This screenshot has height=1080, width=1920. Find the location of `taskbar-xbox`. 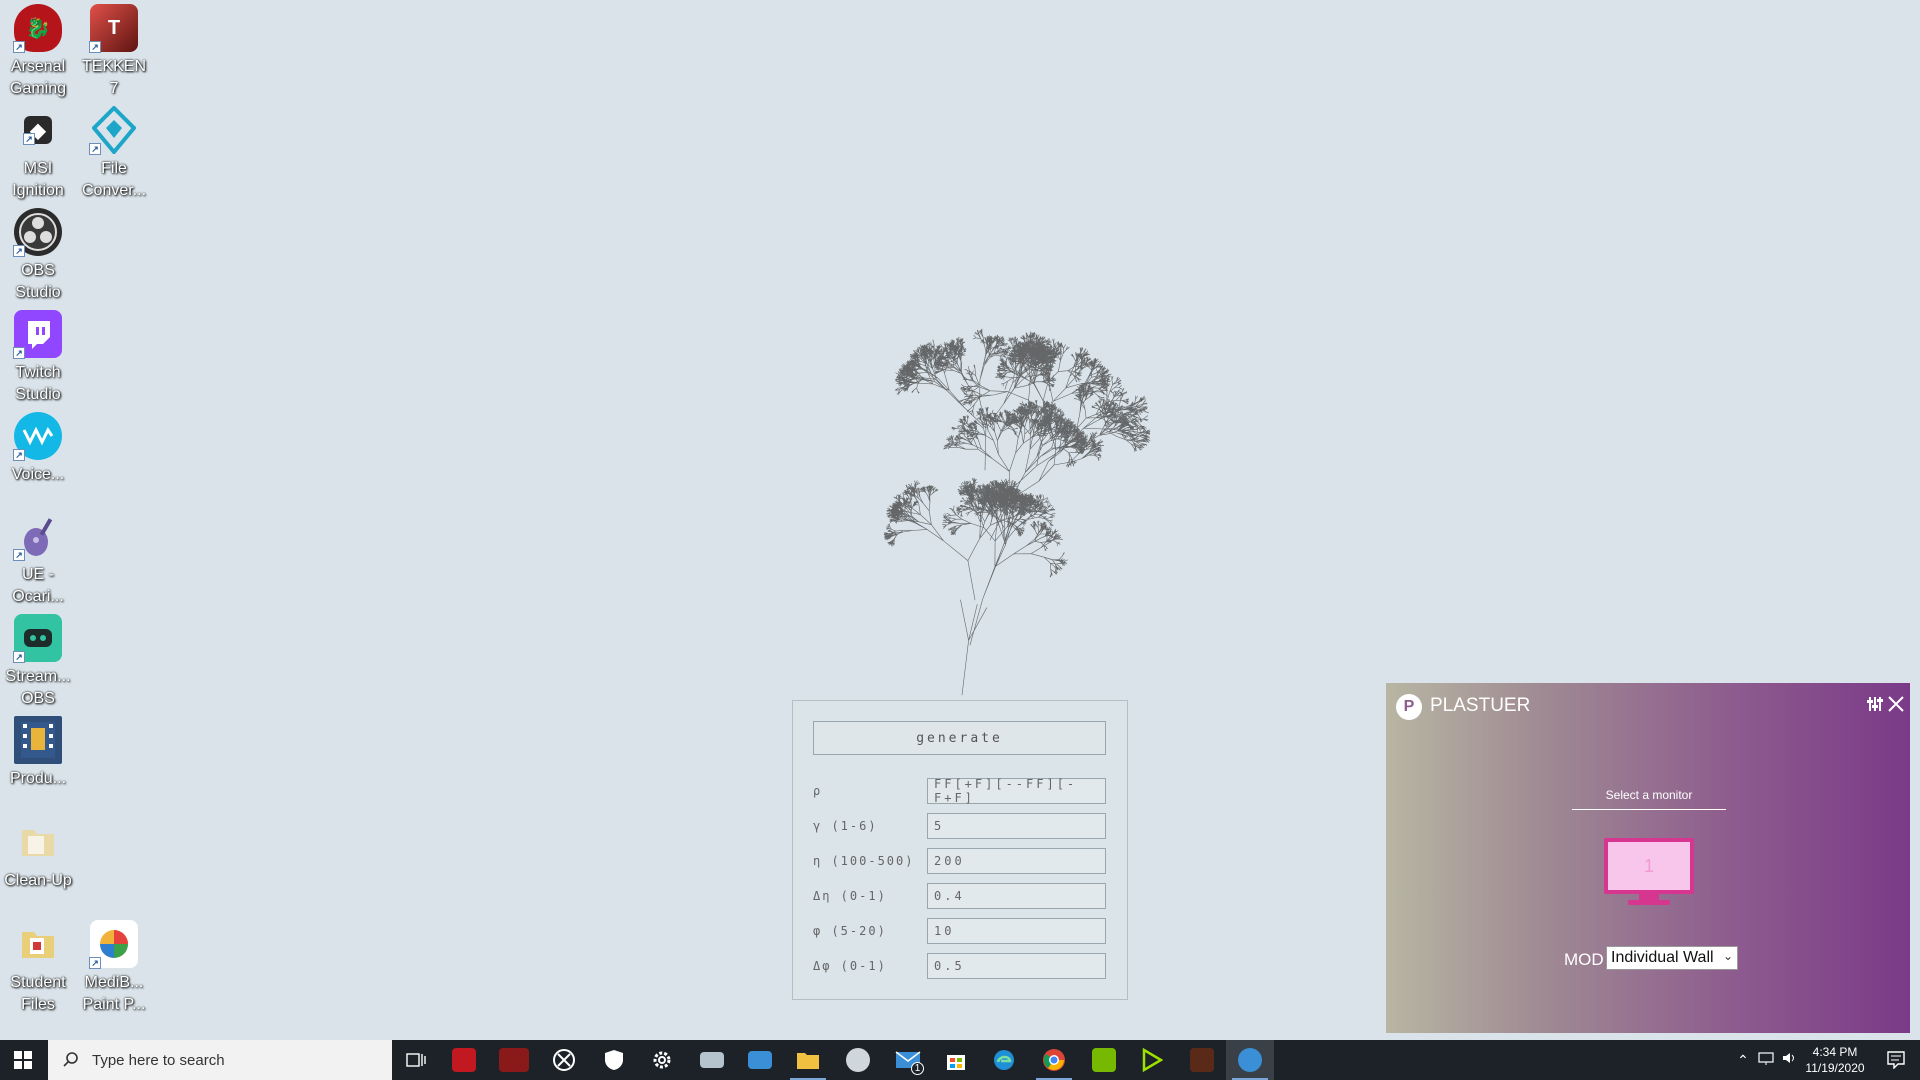

taskbar-xbox is located at coordinates (564, 1060).